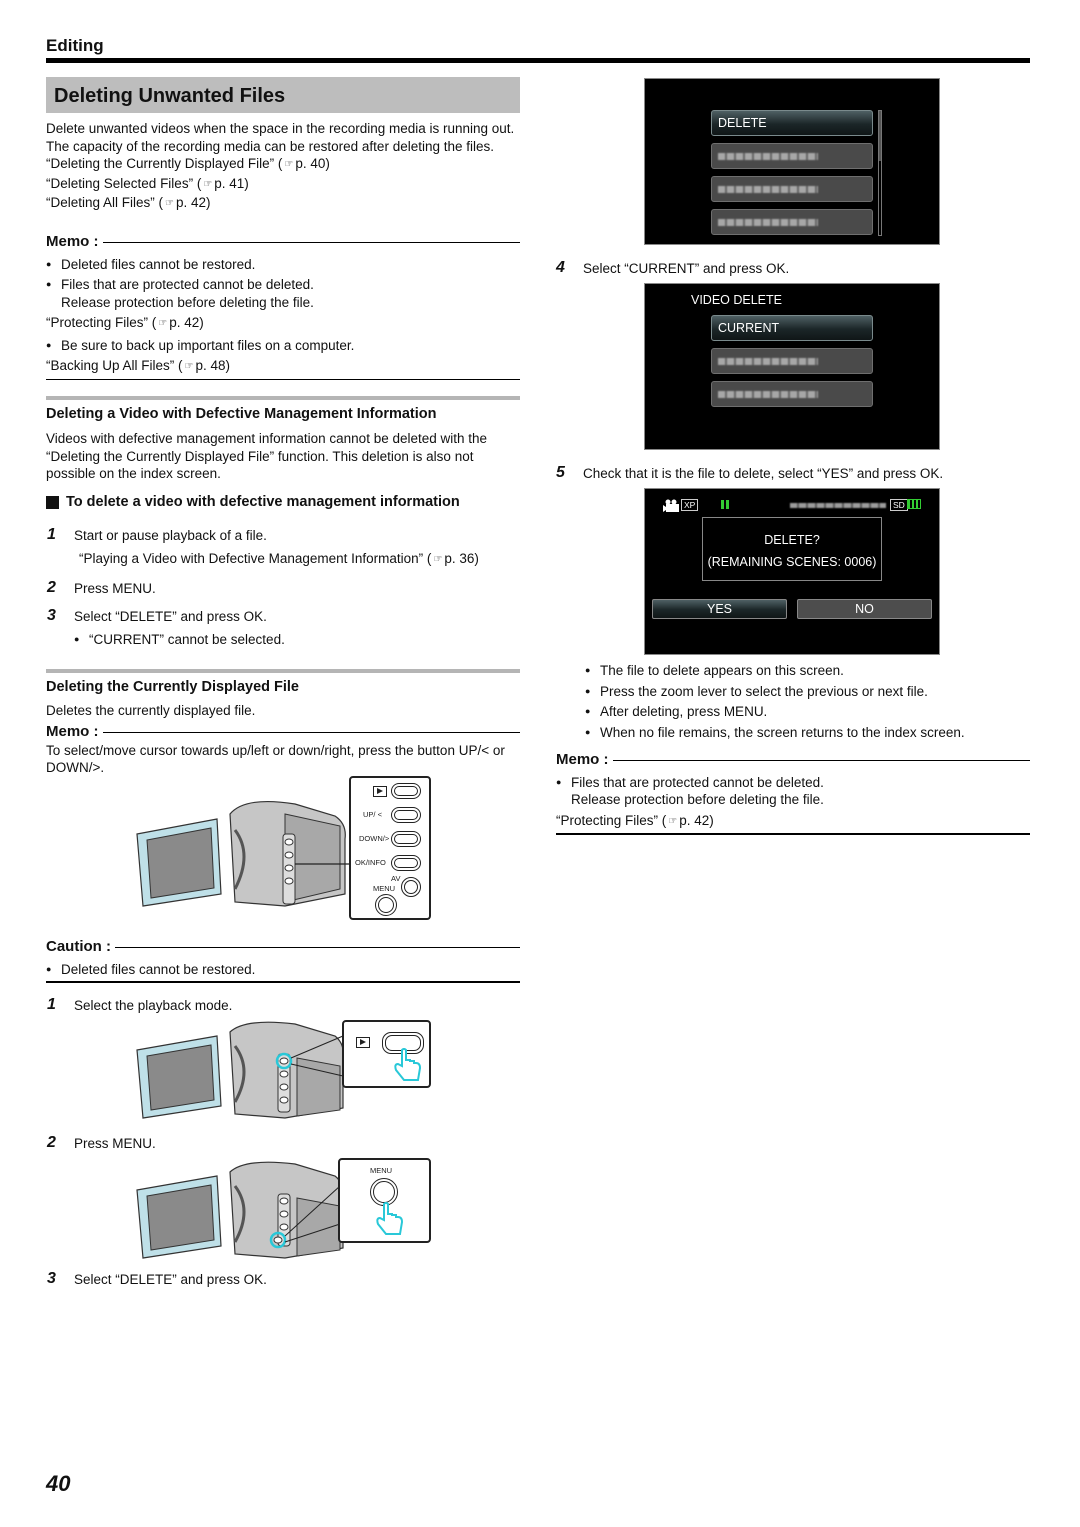  I want to click on page-title: Deleting Unwanted Files, so click(170, 96).